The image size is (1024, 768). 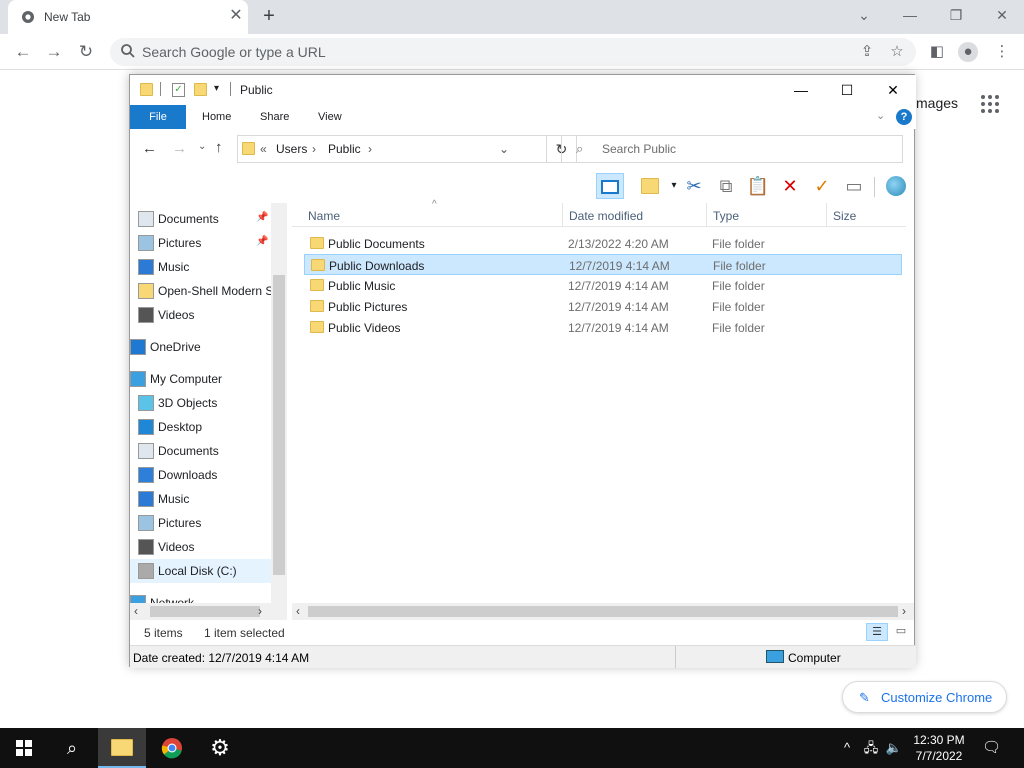 What do you see at coordinates (208, 427) in the screenshot?
I see `nav-item: Desktop` at bounding box center [208, 427].